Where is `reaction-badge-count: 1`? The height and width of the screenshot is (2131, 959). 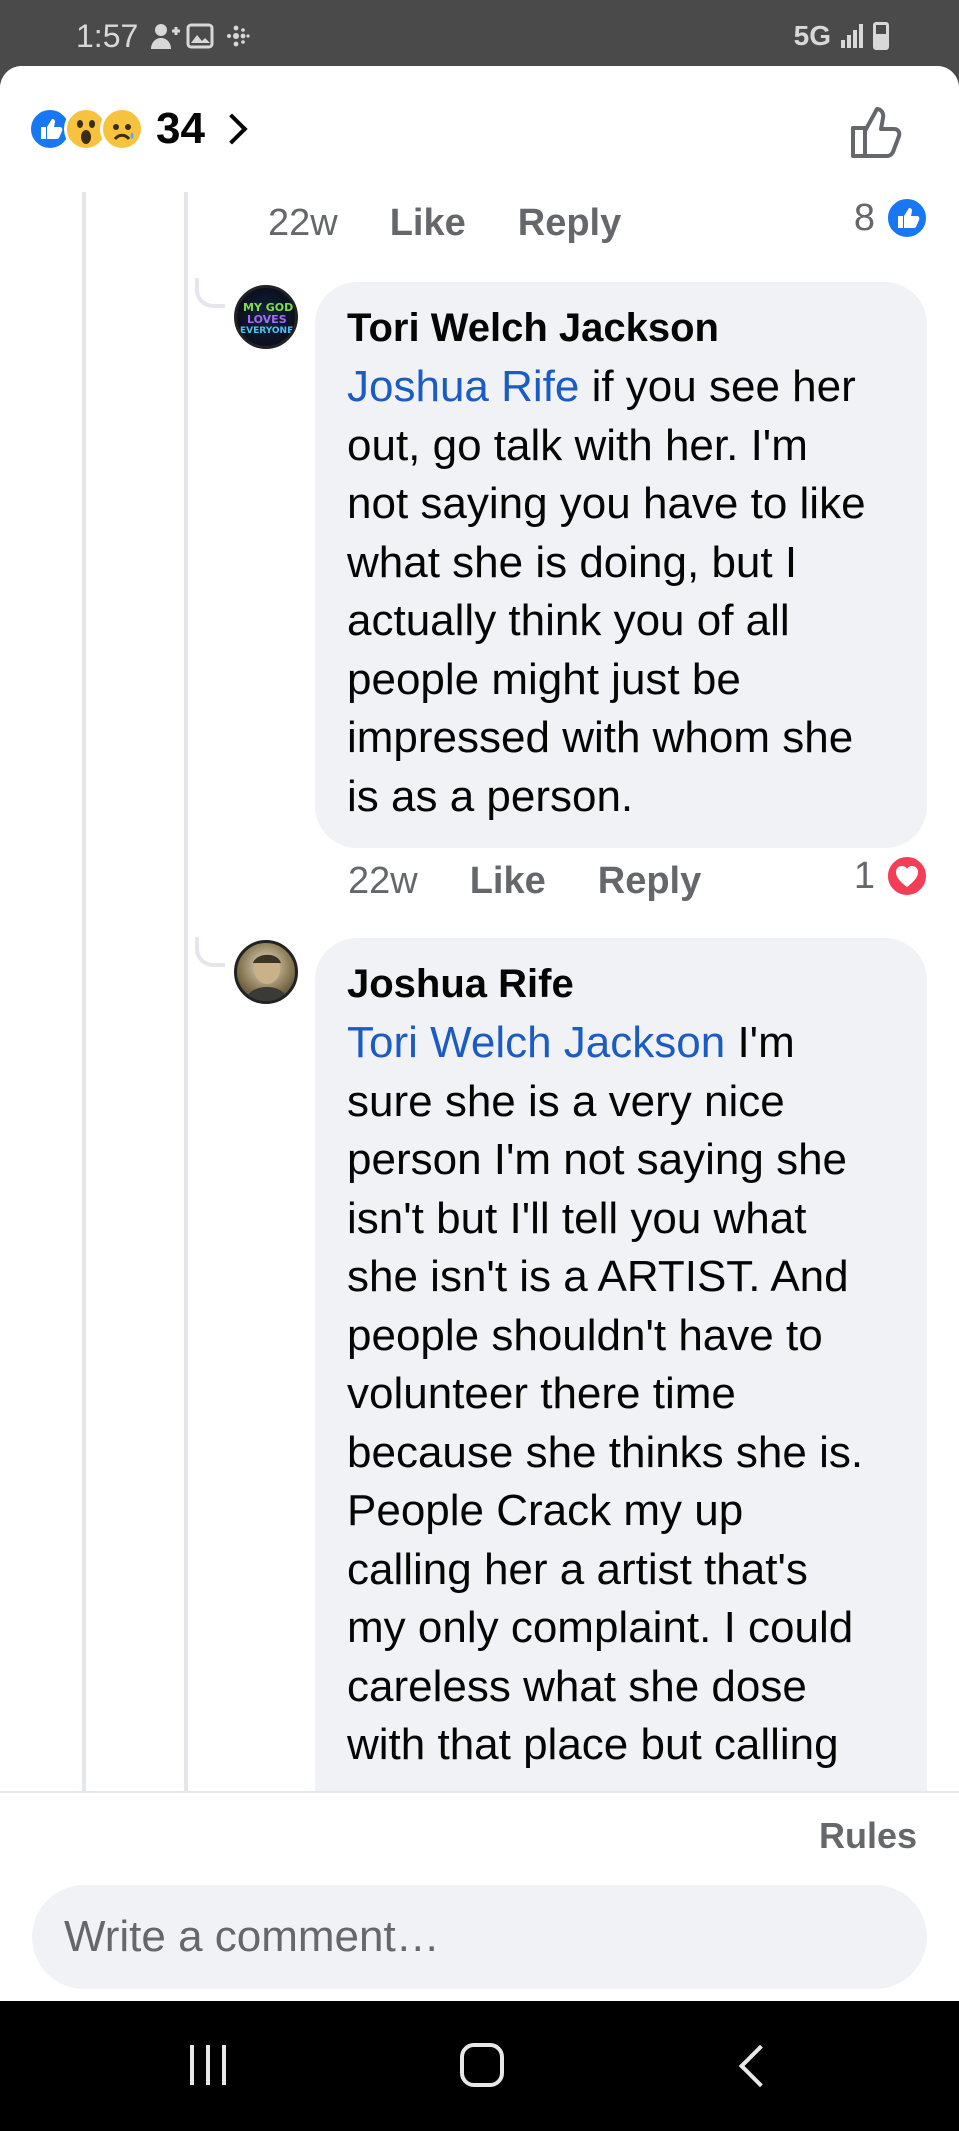
reaction-badge-count: 1 is located at coordinates (864, 875).